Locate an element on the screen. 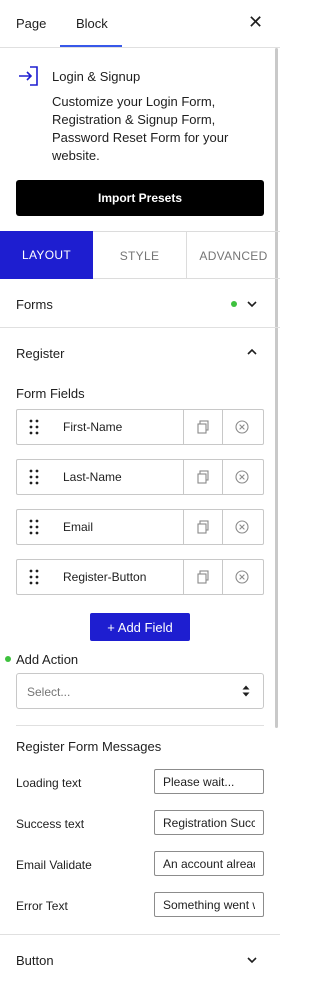 The image size is (320, 984). tab-layout: LAYOUT is located at coordinates (46, 255).